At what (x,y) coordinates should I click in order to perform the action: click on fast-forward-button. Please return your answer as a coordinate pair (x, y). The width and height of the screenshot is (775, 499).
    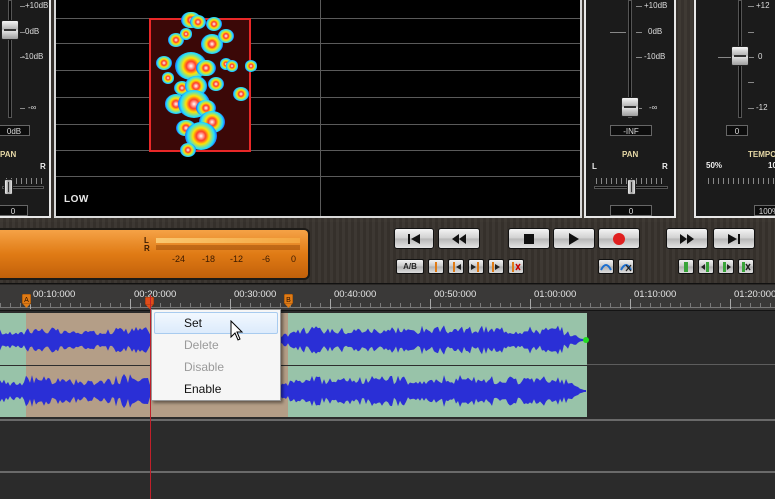
    Looking at the image, I should click on (687, 238).